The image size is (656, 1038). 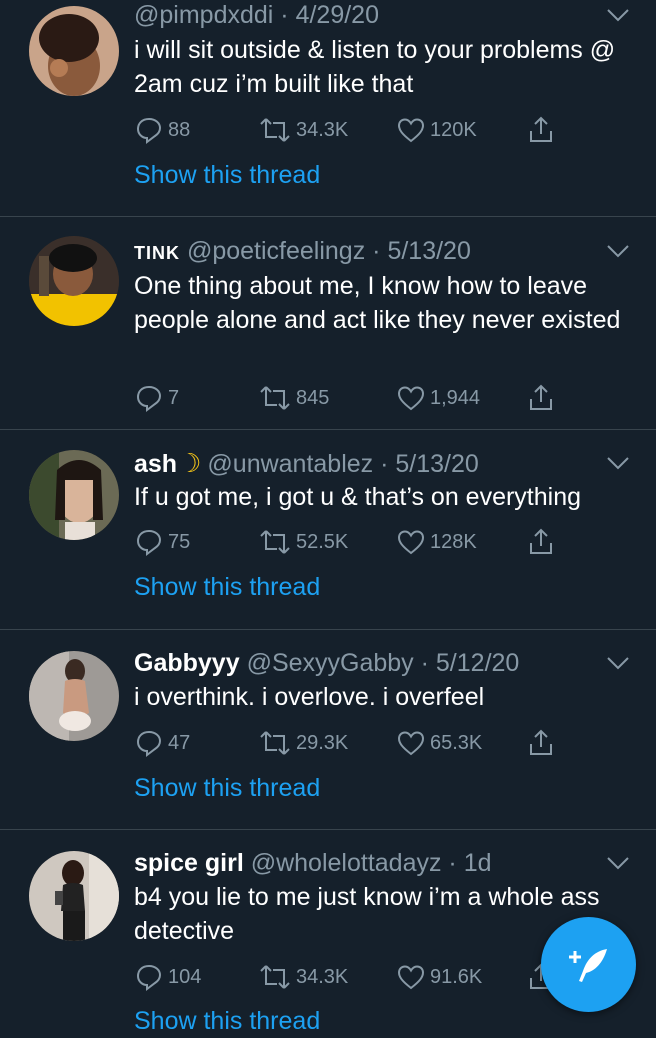 I want to click on handle: @poeticfeelingz, so click(x=276, y=251).